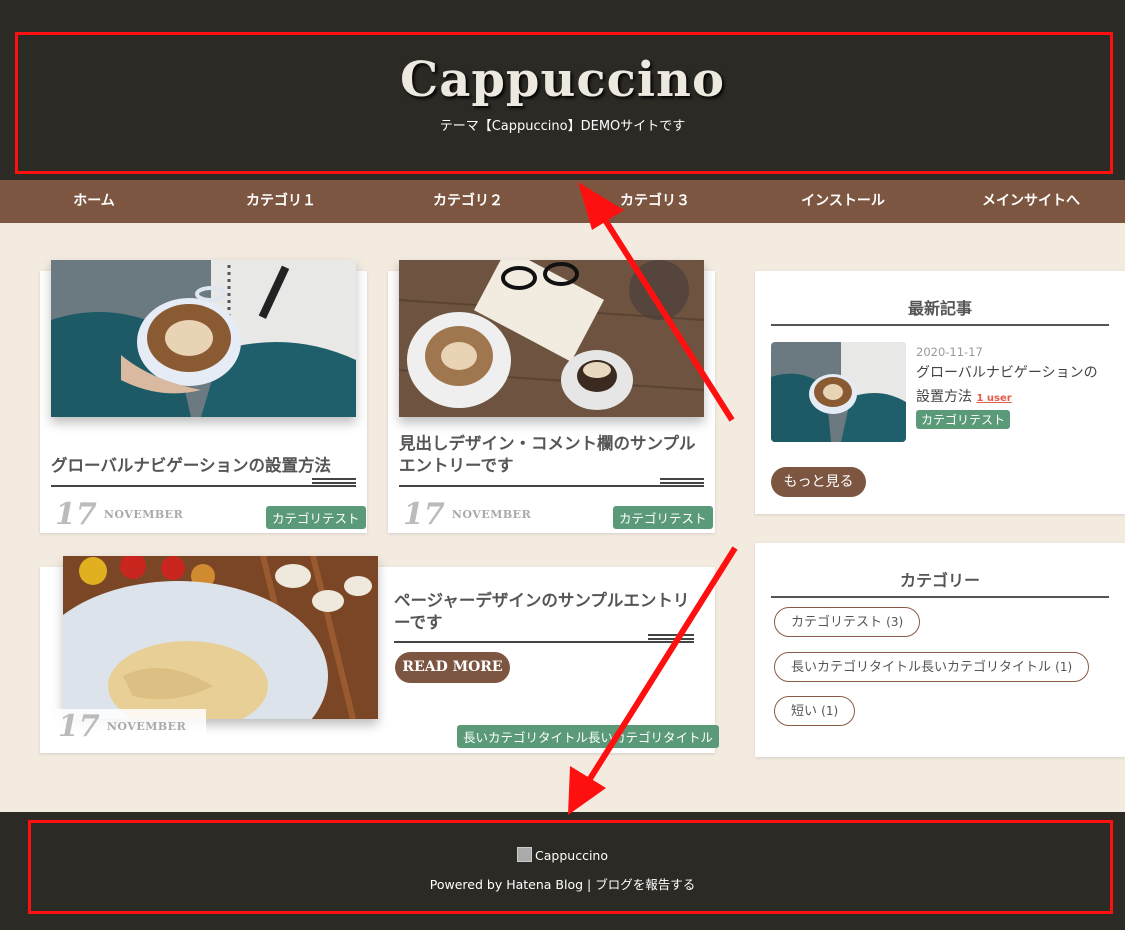 Image resolution: width=1125 pixels, height=930 pixels. Describe the element at coordinates (940, 310) in the screenshot. I see `widget-title: 最新記事` at that location.